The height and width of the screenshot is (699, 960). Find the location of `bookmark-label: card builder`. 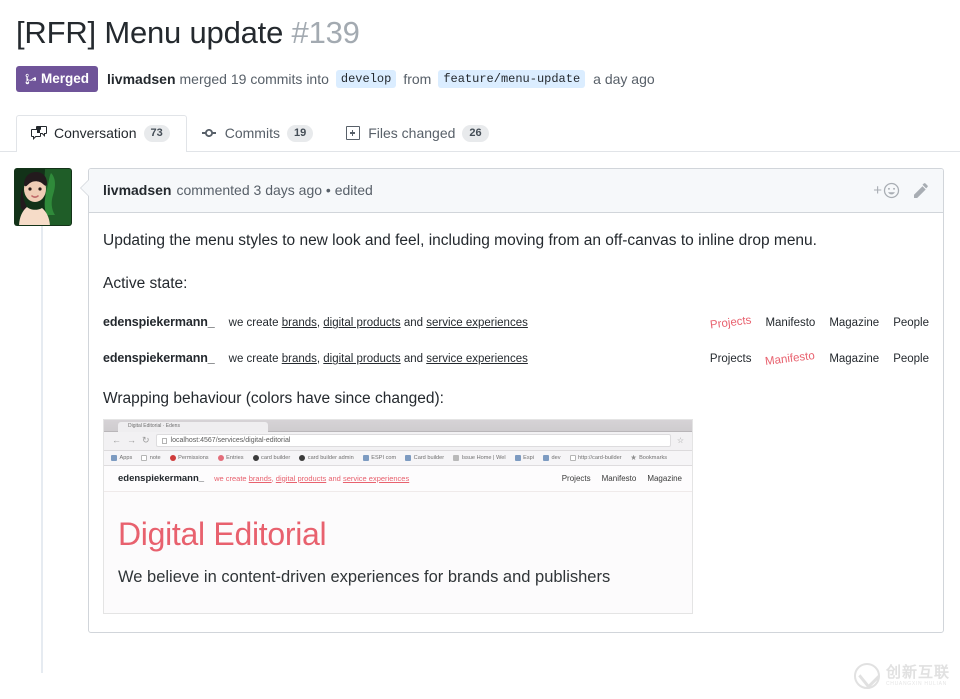

bookmark-label: card builder is located at coordinates (276, 457).